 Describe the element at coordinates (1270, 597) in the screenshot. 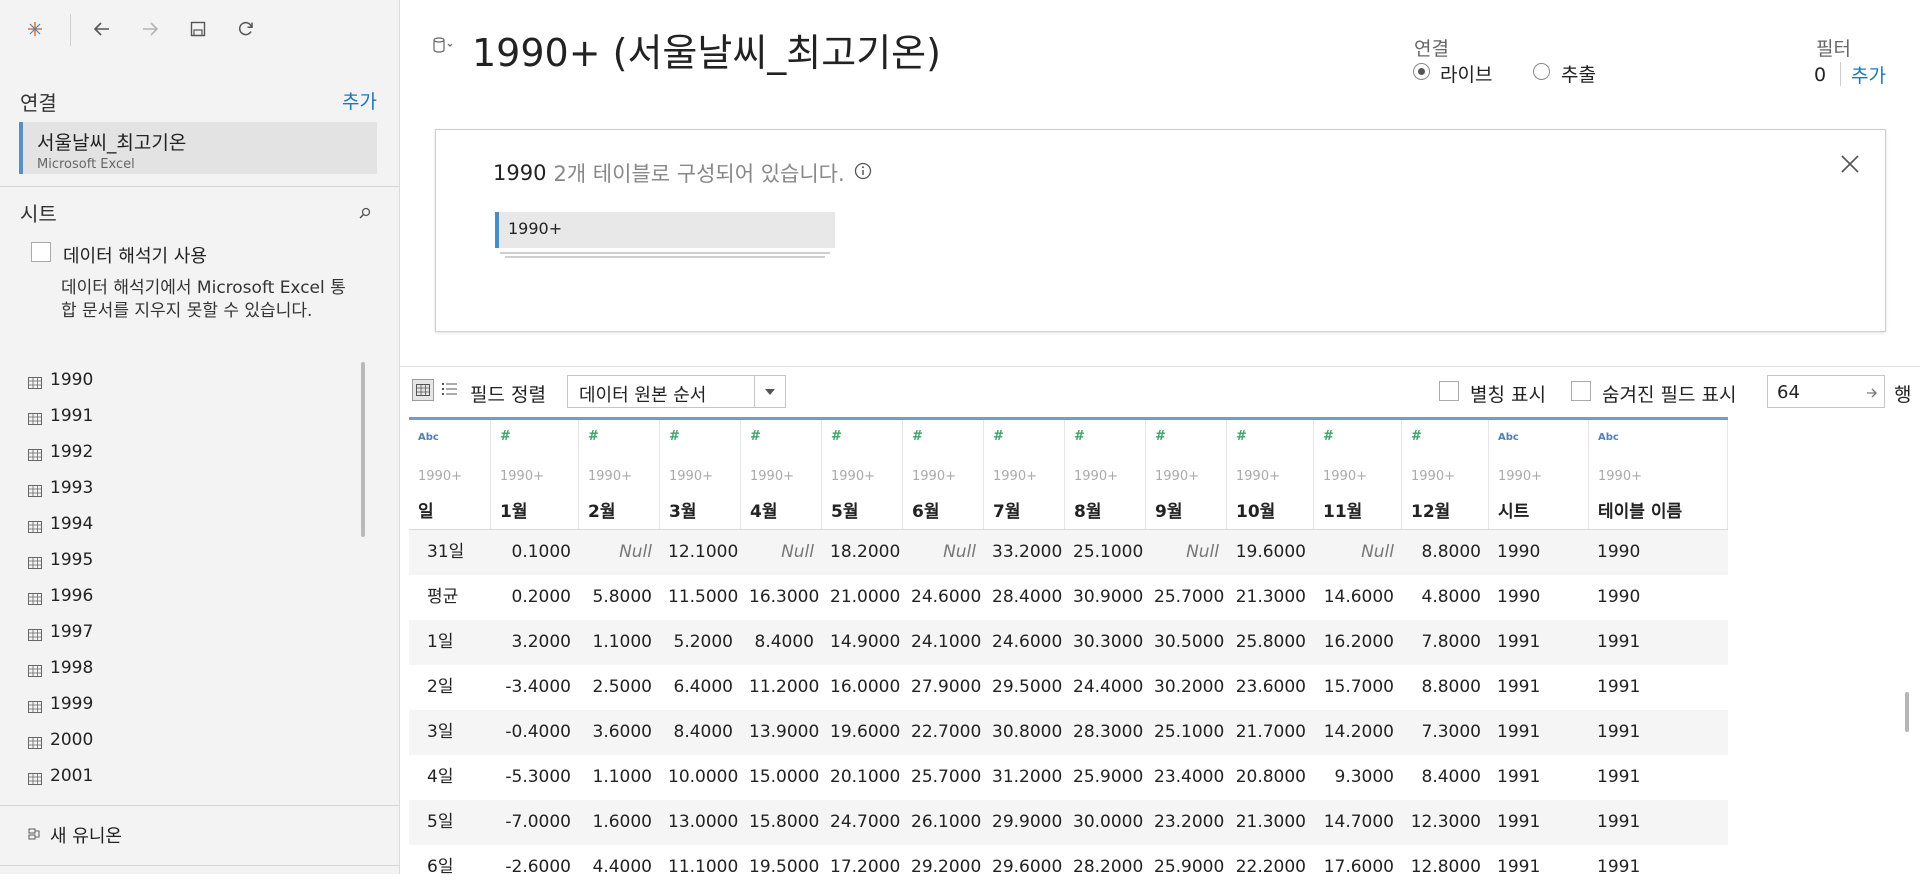

I see `table-cell: 21.3000` at that location.